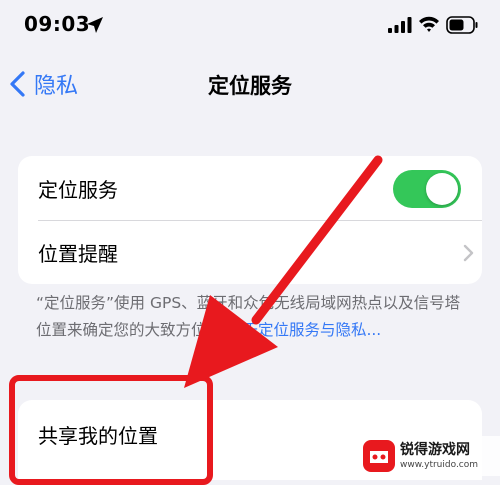 The image size is (500, 485). I want to click on chevron-right-icon, so click(468, 253).